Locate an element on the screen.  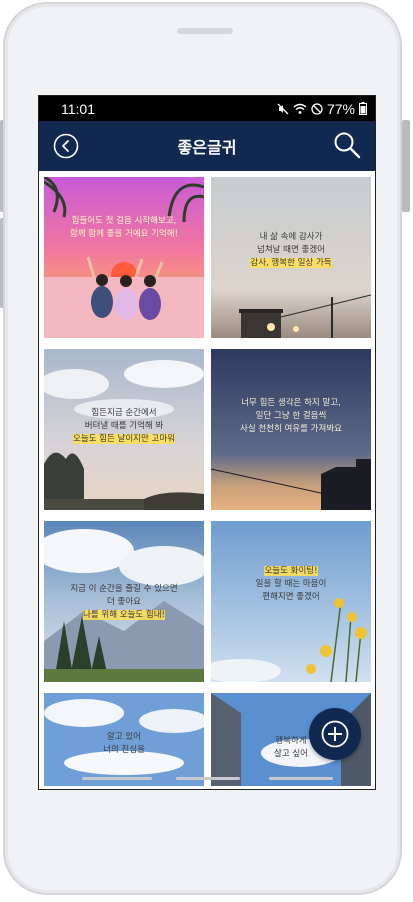
search-icon is located at coordinates (347, 145).